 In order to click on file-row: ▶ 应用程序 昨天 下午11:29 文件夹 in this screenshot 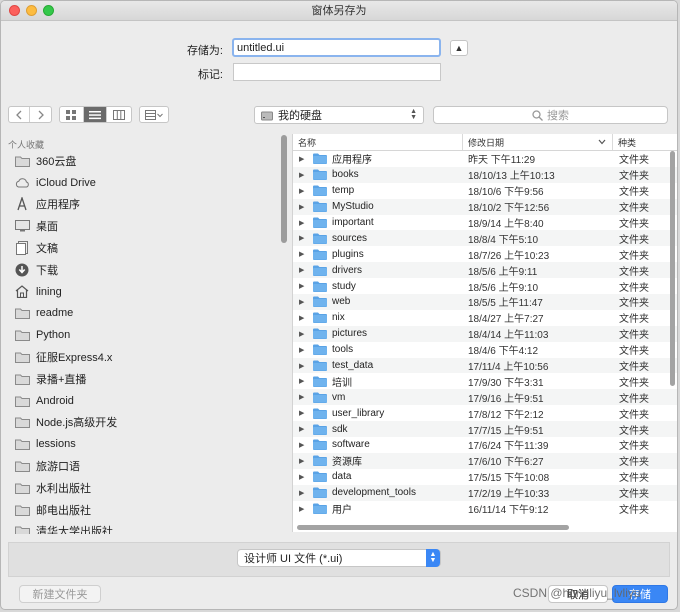, I will do `click(485, 159)`.